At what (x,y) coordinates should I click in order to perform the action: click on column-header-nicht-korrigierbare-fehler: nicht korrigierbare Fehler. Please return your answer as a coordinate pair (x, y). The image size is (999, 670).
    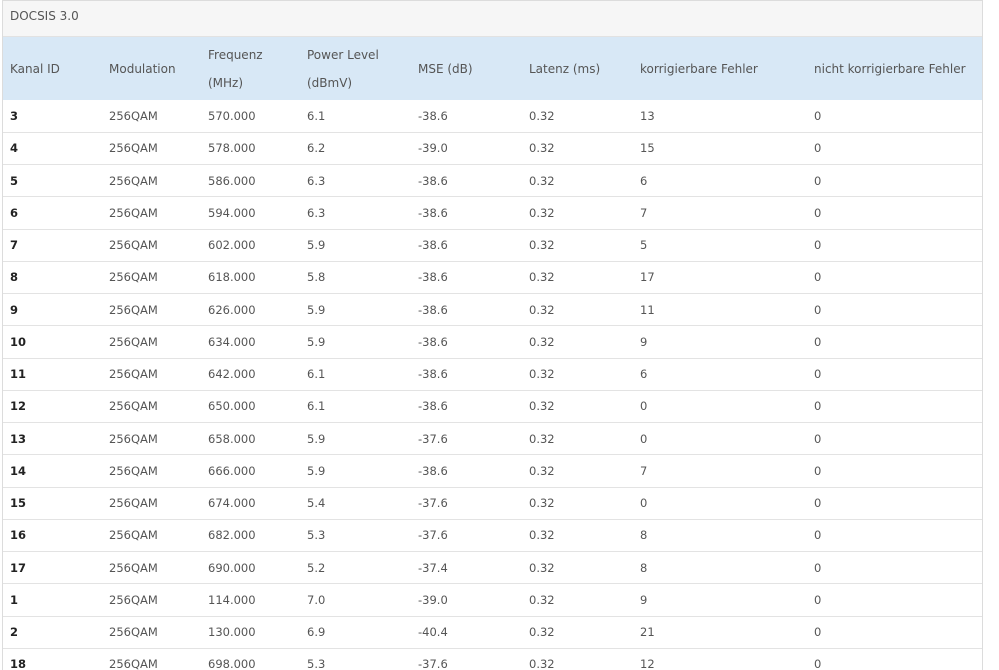
    Looking at the image, I should click on (894, 68).